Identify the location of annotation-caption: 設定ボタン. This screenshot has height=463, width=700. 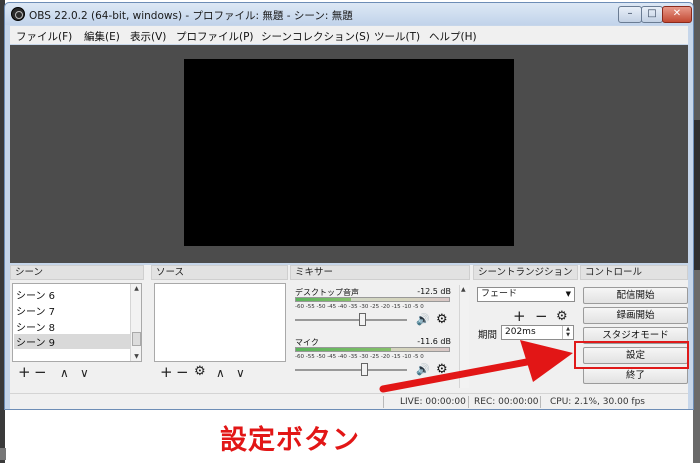
(290, 440).